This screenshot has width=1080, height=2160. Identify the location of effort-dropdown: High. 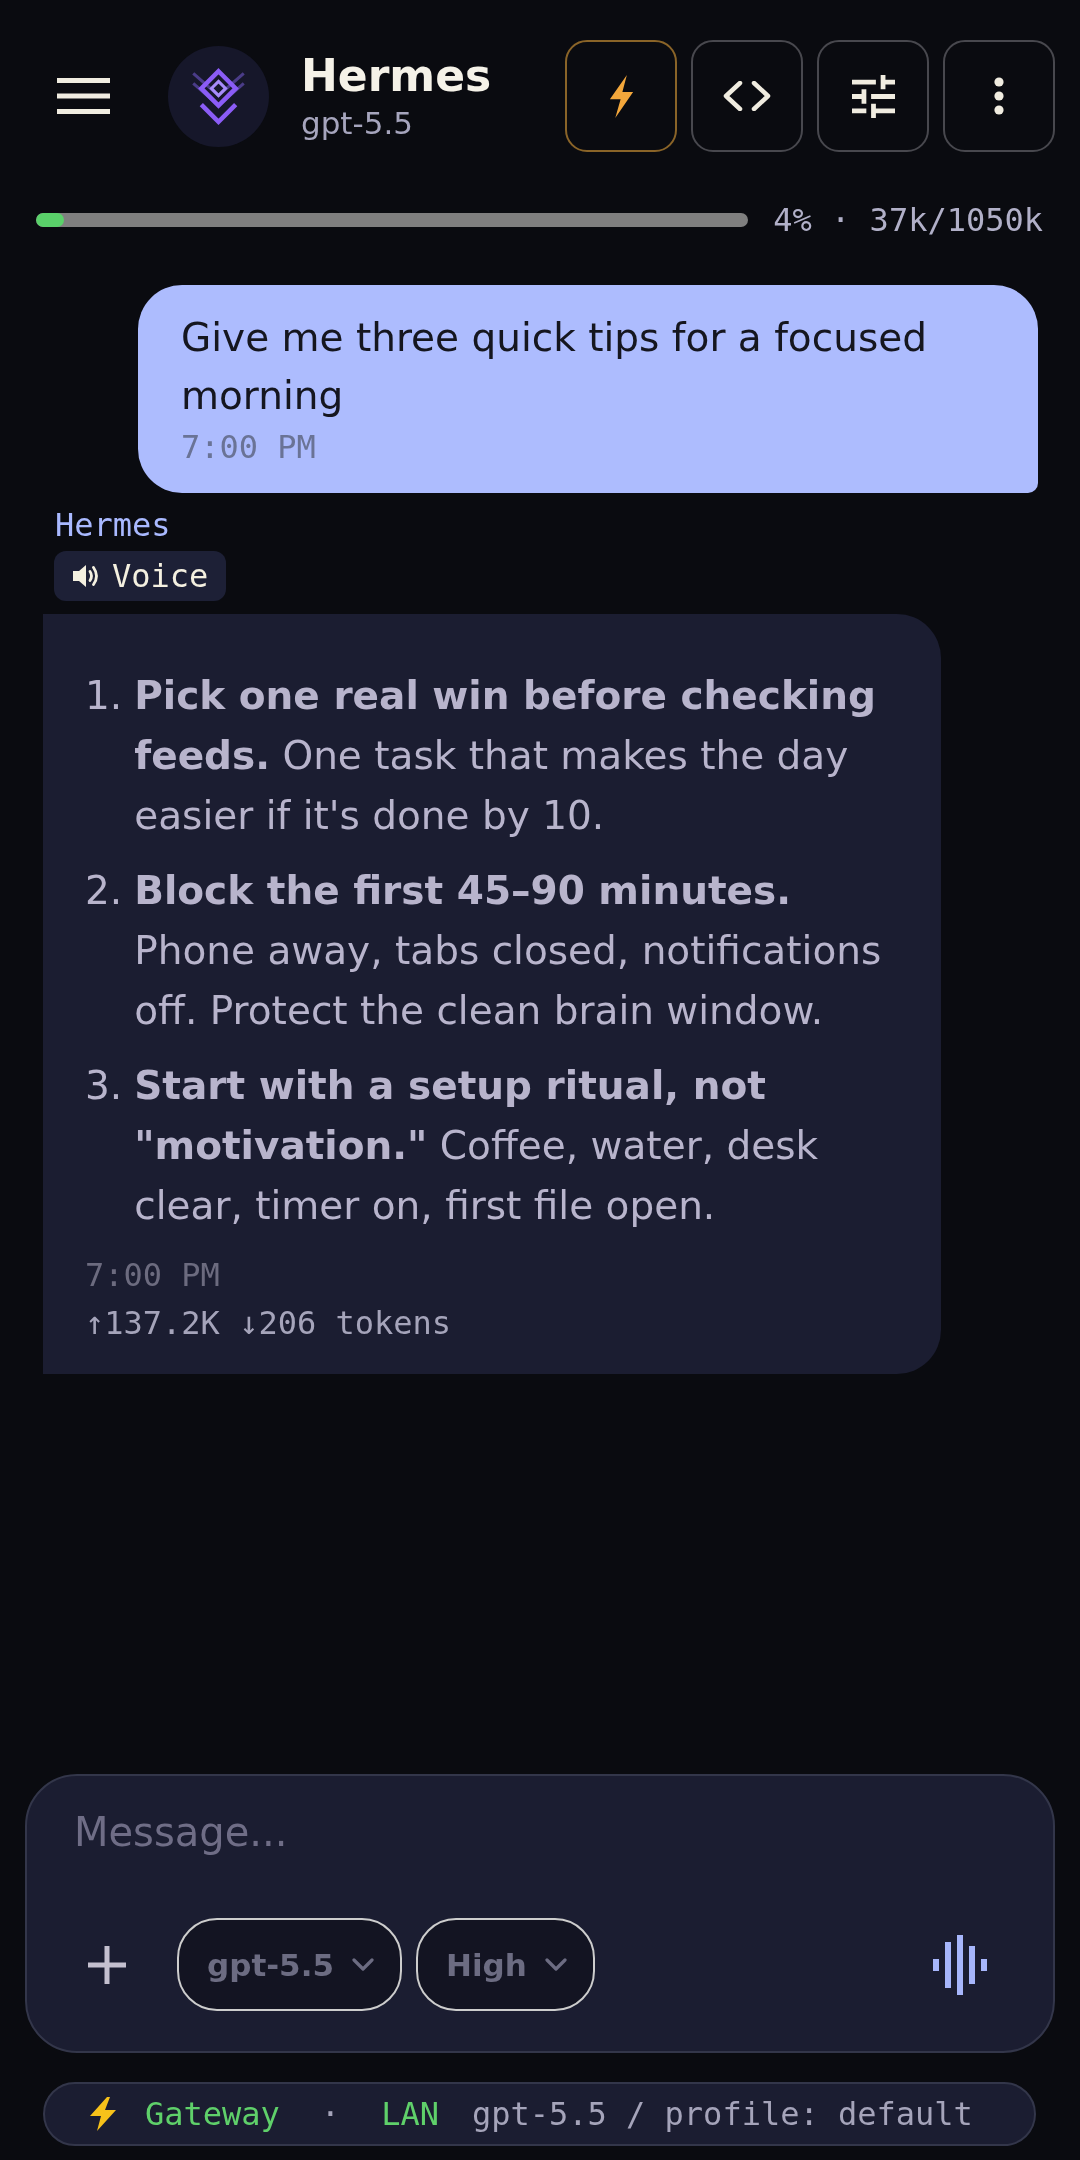
(505, 1964).